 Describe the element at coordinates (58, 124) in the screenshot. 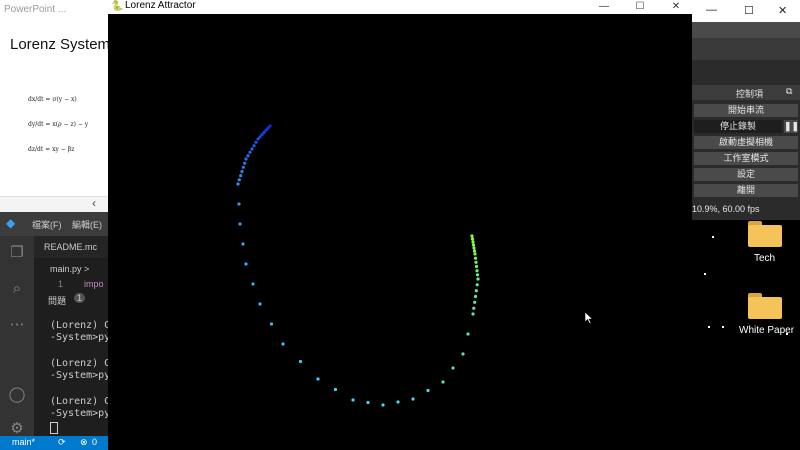

I see `equation-dy: dy/dt = x(ρ − z) − y` at that location.